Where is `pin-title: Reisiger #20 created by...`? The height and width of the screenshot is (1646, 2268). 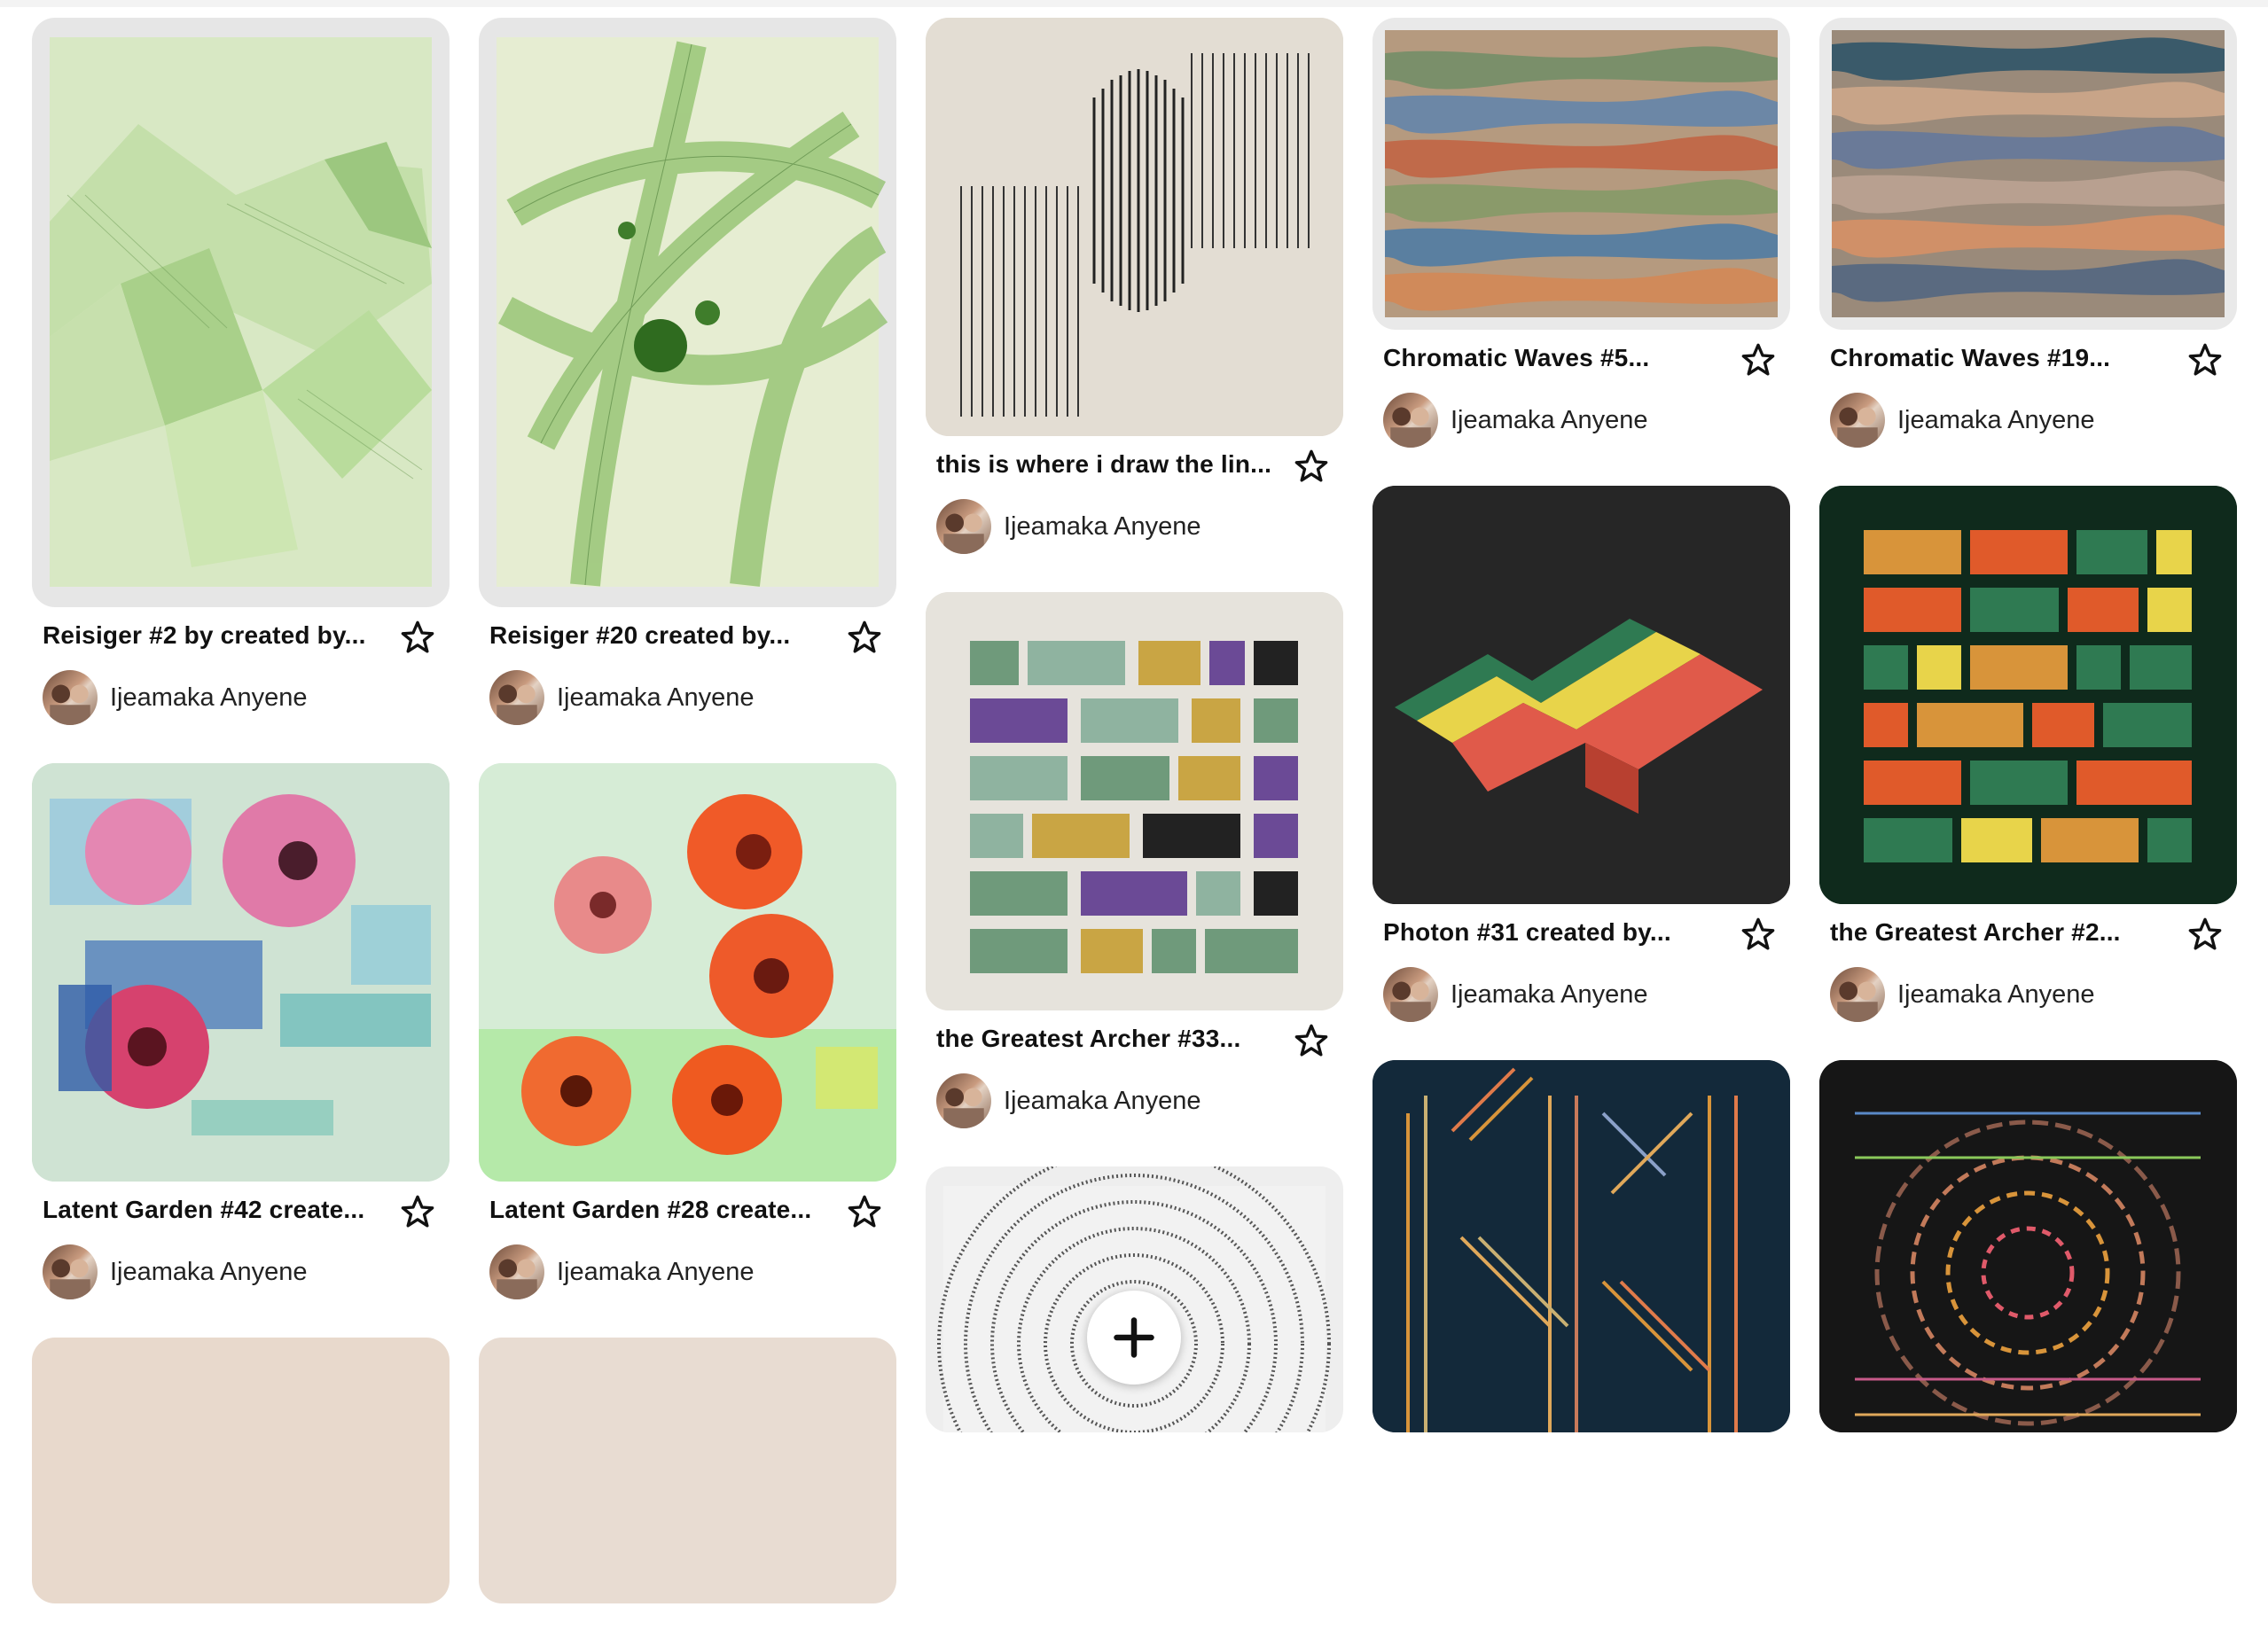
pin-title: Reisiger #20 created by... is located at coordinates (657, 635).